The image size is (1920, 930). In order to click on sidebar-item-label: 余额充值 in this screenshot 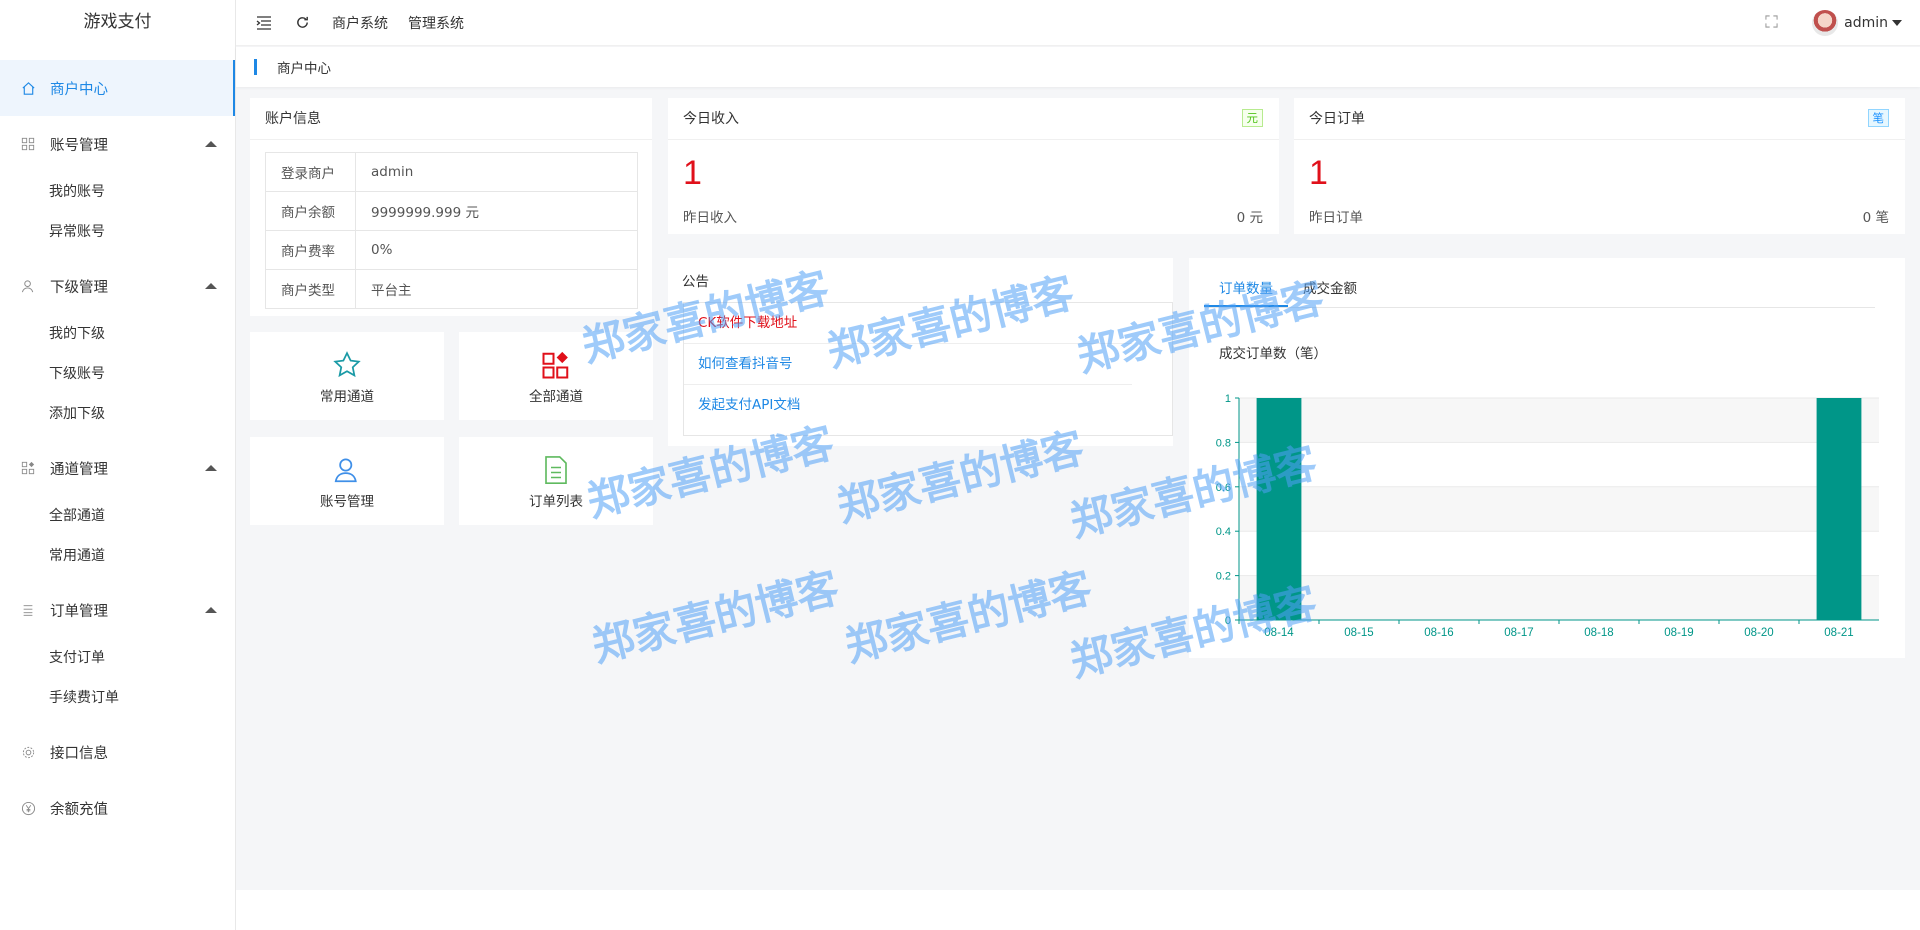, I will do `click(79, 809)`.